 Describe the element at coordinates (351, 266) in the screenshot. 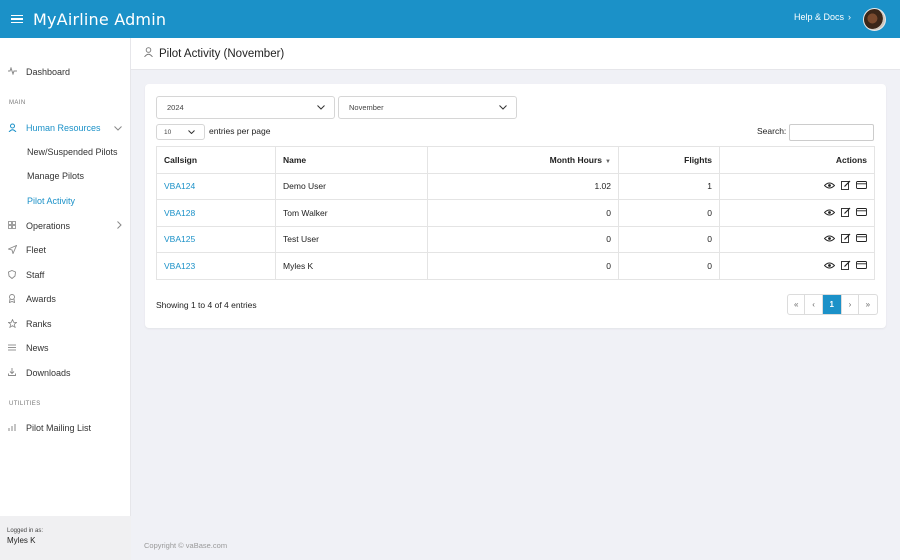

I see `name-cell: Myles K` at that location.